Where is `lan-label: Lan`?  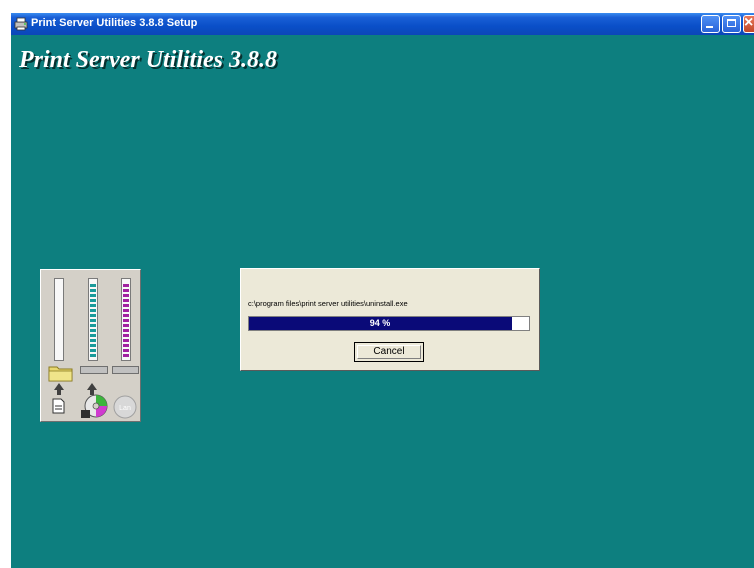
lan-label: Lan is located at coordinates (125, 408).